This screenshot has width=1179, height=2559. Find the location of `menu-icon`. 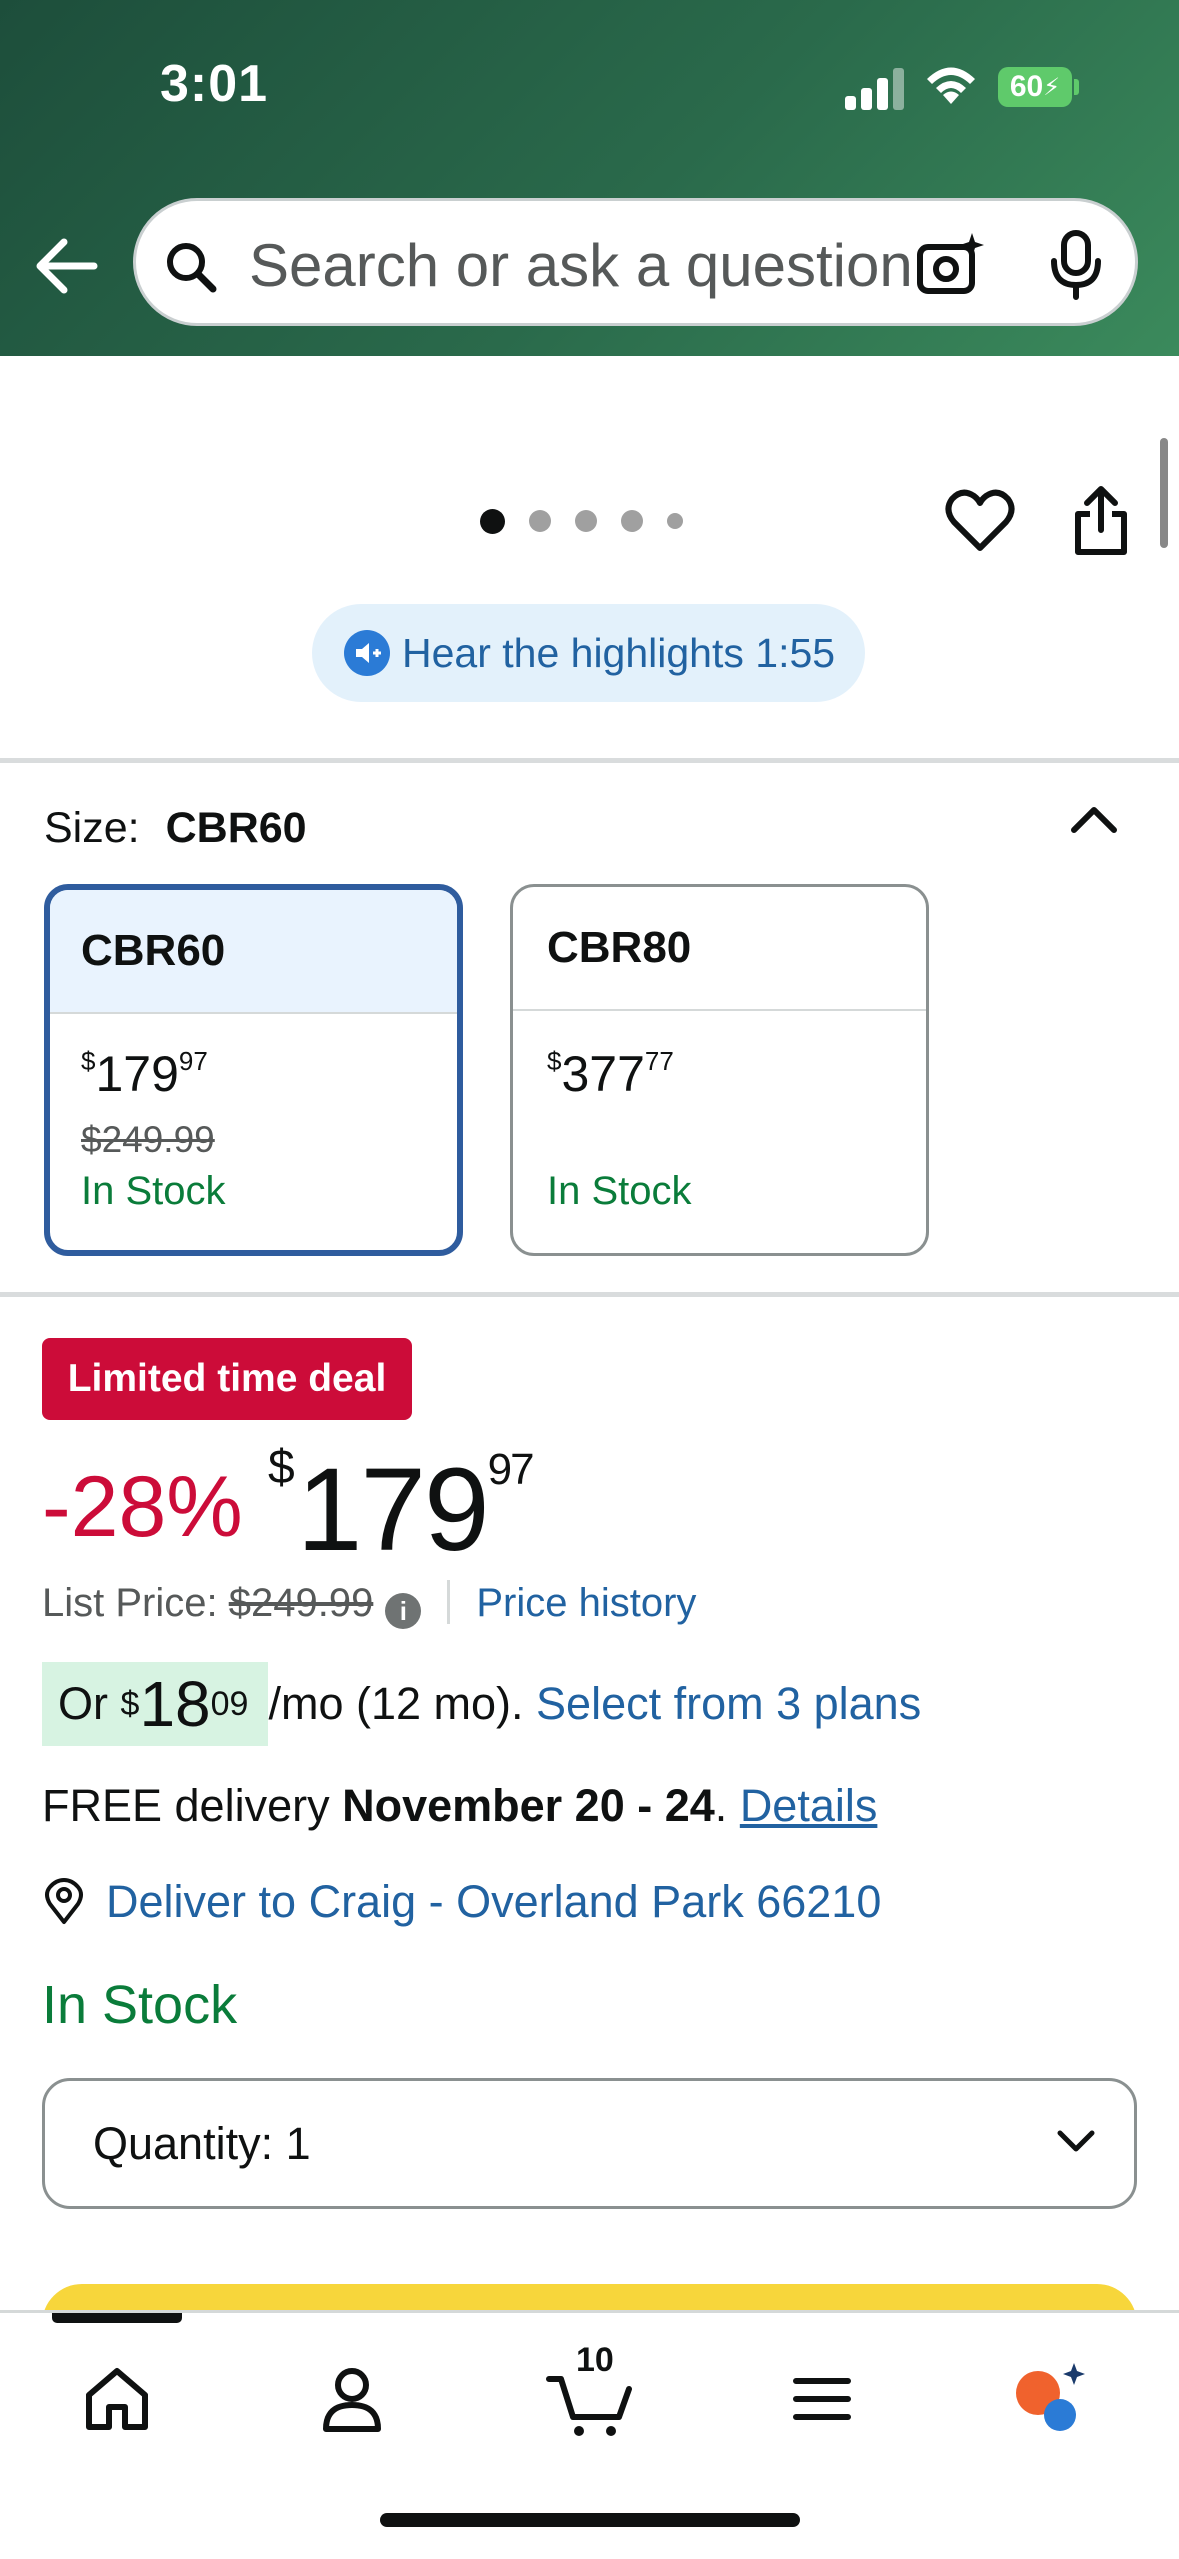

menu-icon is located at coordinates (822, 2399).